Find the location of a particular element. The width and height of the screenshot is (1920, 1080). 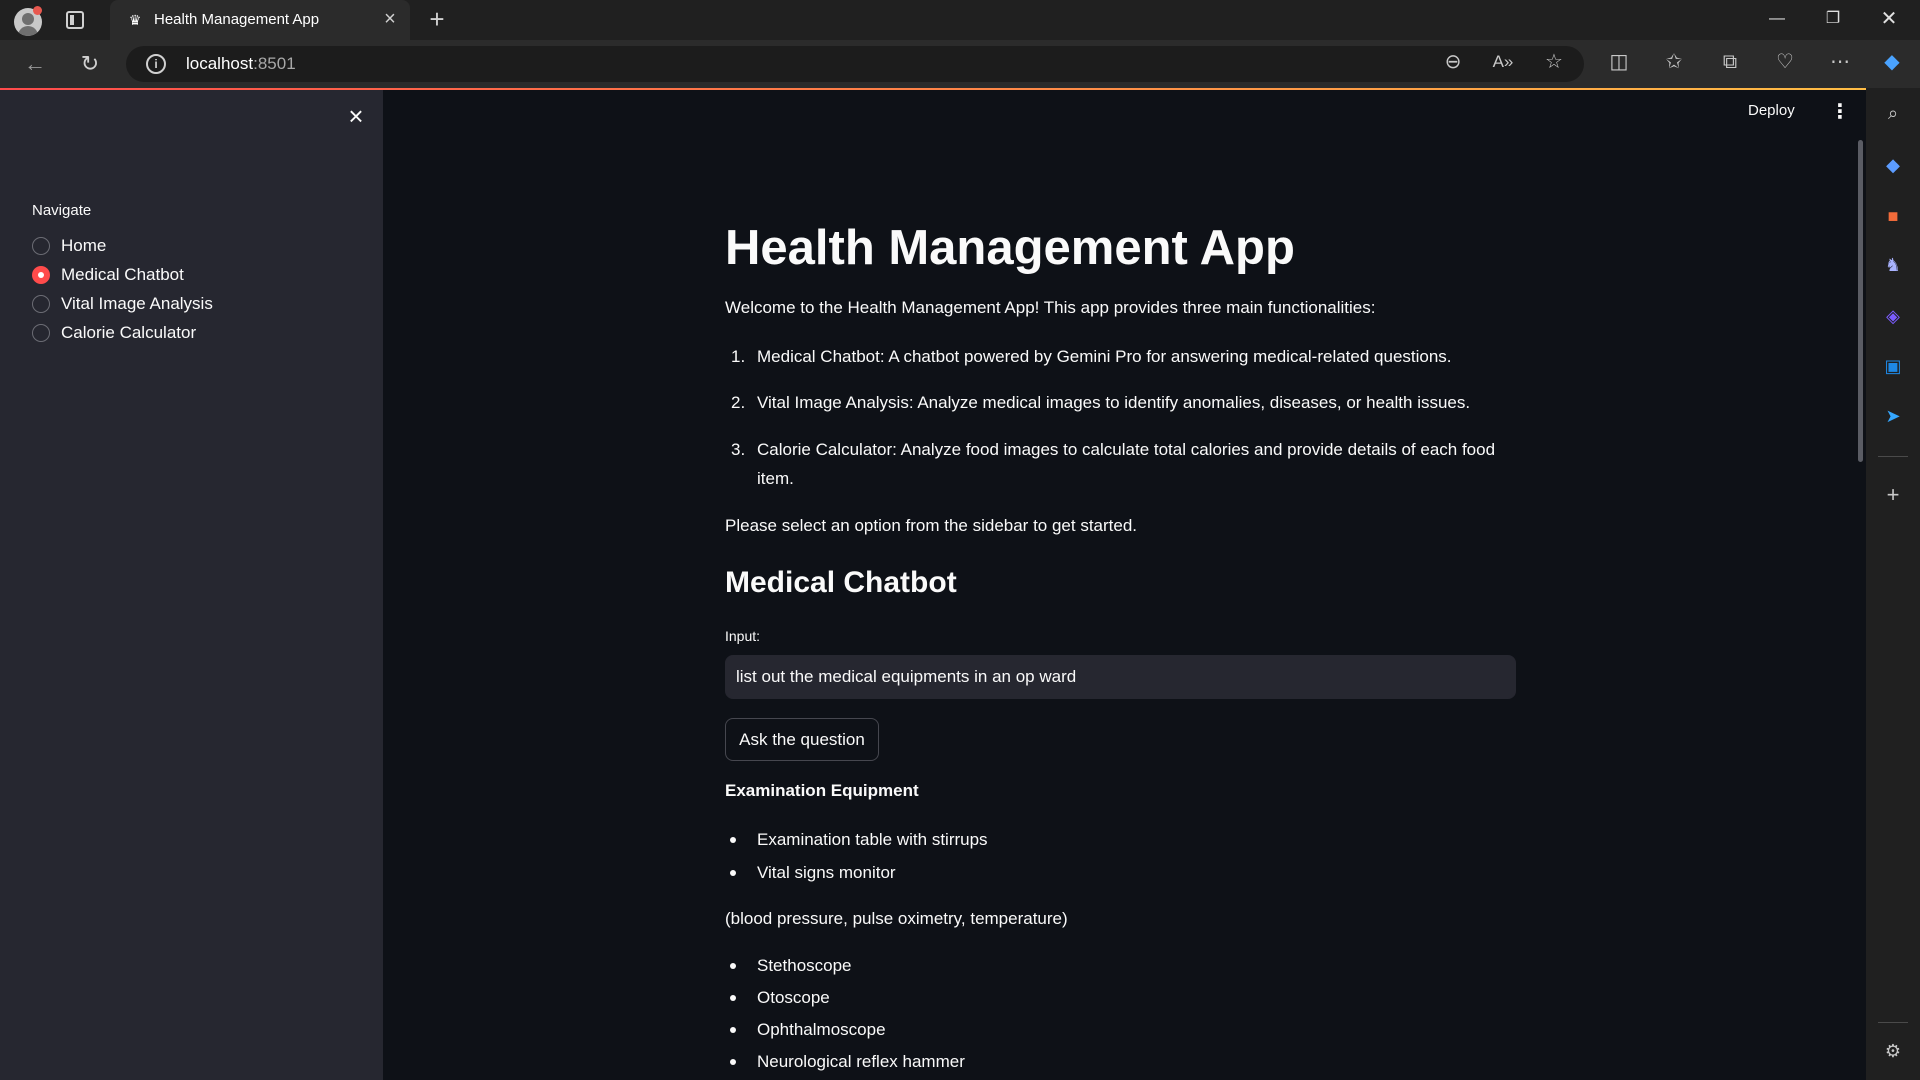

ask-question-button: Ask the question is located at coordinates (802, 739).